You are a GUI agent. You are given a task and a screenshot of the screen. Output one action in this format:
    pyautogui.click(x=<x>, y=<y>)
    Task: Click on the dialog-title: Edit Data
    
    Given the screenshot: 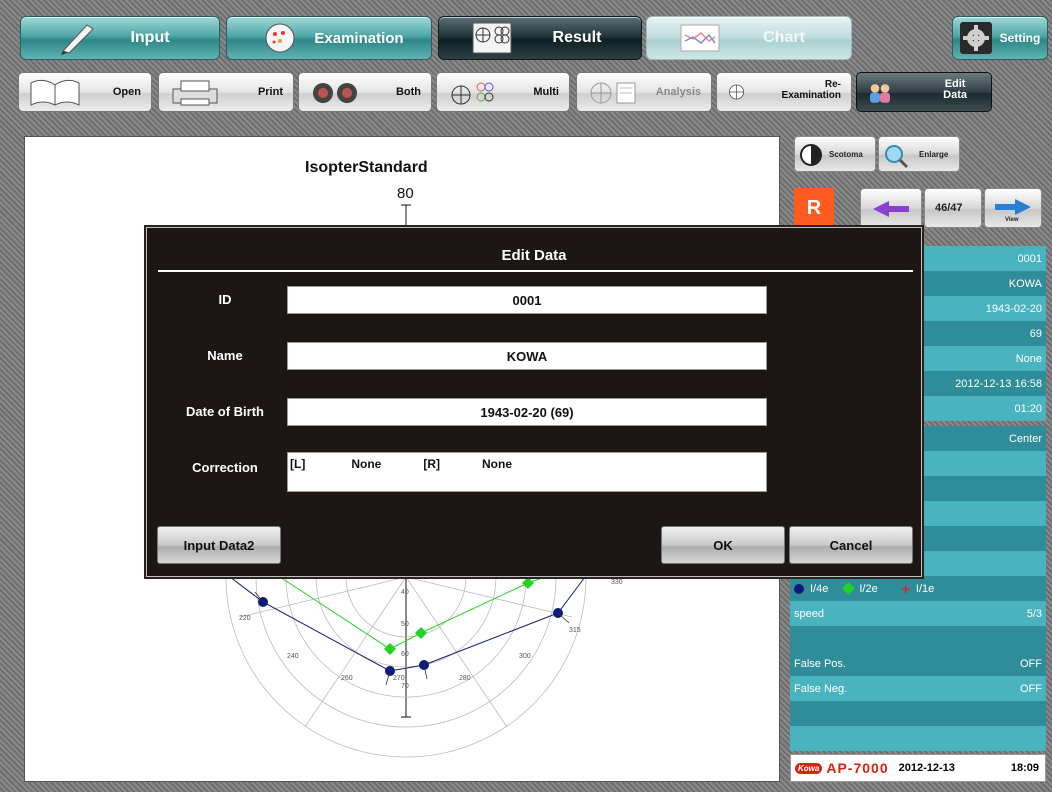 What is the action you would take?
    pyautogui.click(x=534, y=255)
    